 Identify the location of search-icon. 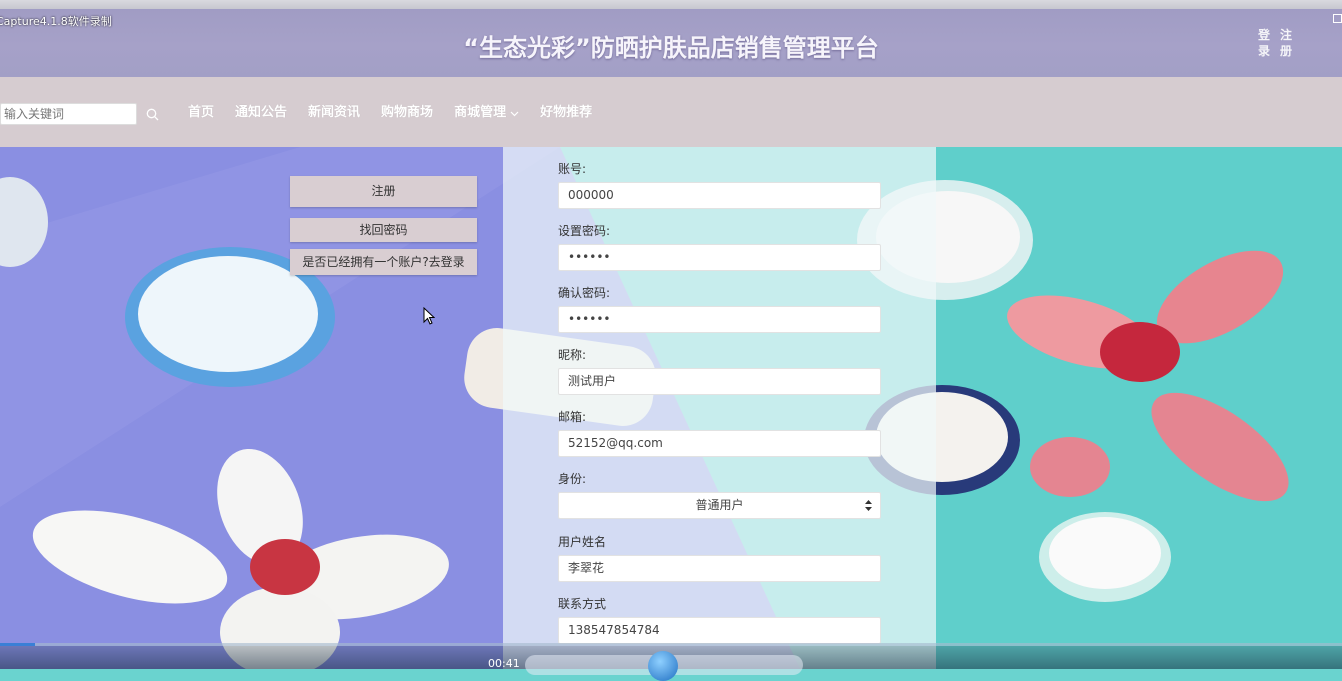
(152, 114).